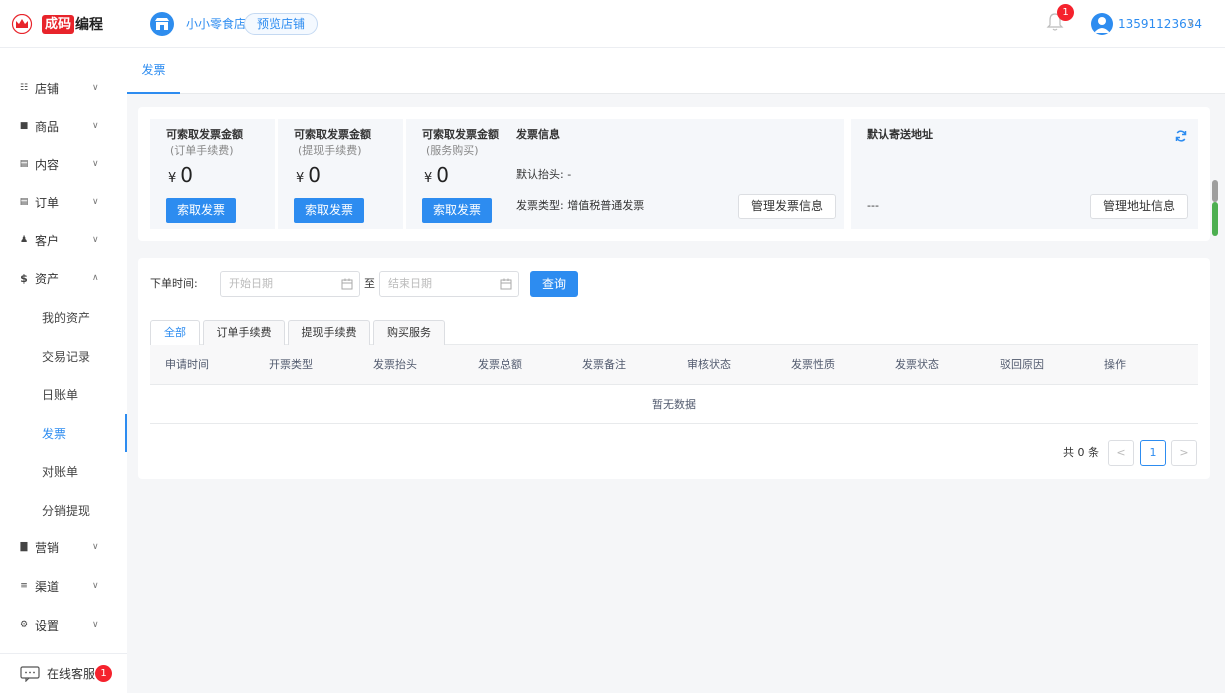 This screenshot has width=1225, height=693. What do you see at coordinates (22, 24) in the screenshot?
I see `crown-logo-icon` at bounding box center [22, 24].